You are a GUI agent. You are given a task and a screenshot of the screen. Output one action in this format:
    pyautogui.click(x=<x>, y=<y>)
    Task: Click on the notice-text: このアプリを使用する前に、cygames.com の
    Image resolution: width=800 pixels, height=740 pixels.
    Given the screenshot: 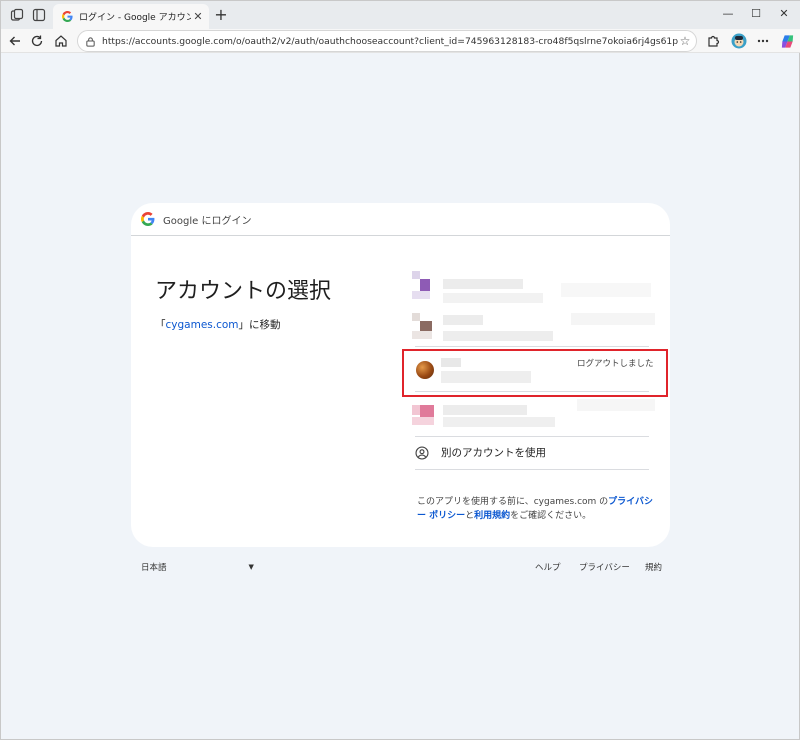 What is the action you would take?
    pyautogui.click(x=513, y=502)
    